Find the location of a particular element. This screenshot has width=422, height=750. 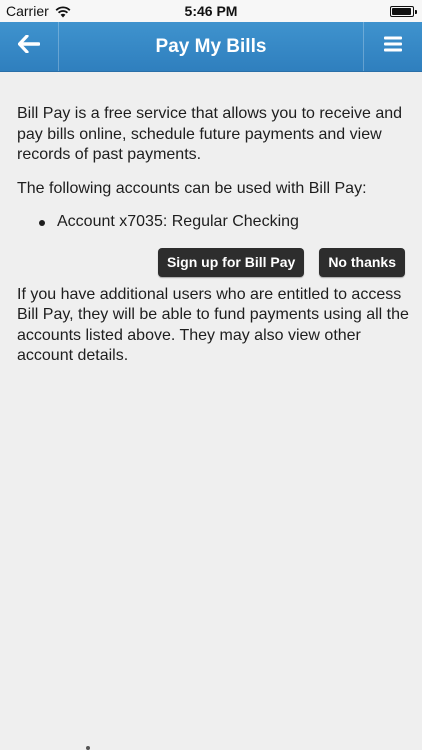

bottom-indicator is located at coordinates (88, 748).